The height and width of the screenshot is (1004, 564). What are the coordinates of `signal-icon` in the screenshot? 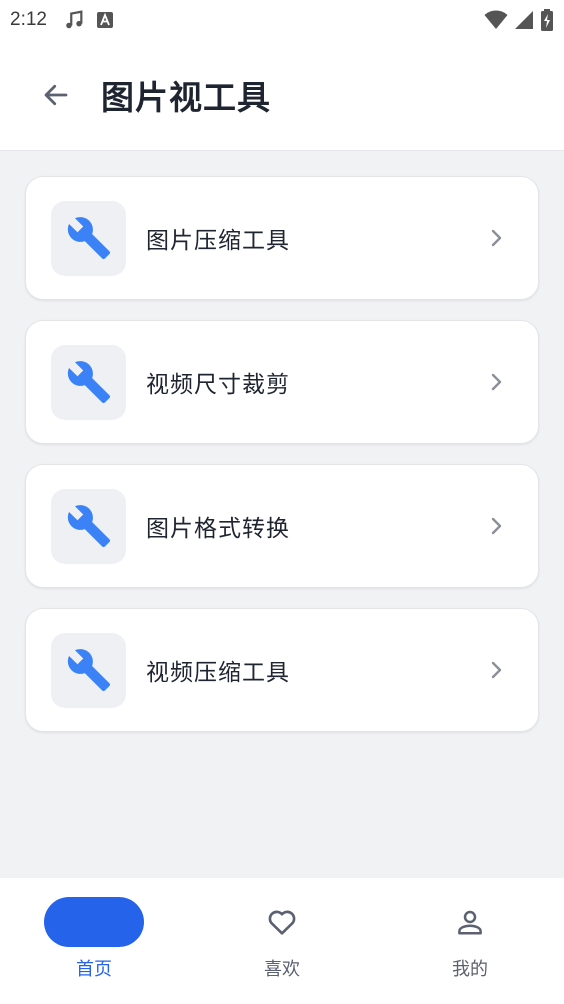 It's located at (524, 20).